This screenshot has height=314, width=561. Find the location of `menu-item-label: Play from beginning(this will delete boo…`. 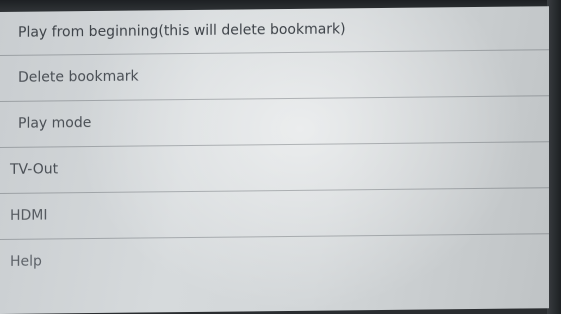

menu-item-label: Play from beginning(this will delete boo… is located at coordinates (182, 31).